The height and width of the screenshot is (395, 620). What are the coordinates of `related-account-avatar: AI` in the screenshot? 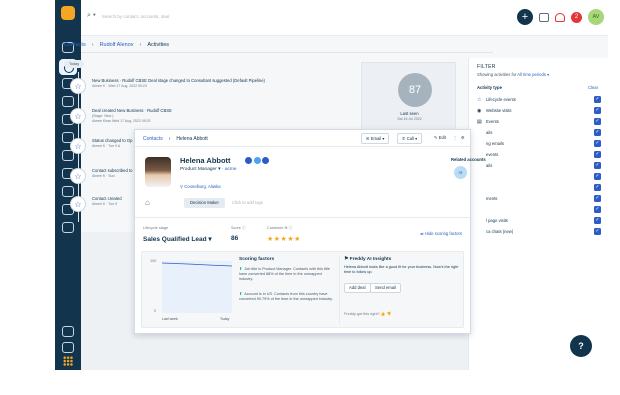 It's located at (460, 172).